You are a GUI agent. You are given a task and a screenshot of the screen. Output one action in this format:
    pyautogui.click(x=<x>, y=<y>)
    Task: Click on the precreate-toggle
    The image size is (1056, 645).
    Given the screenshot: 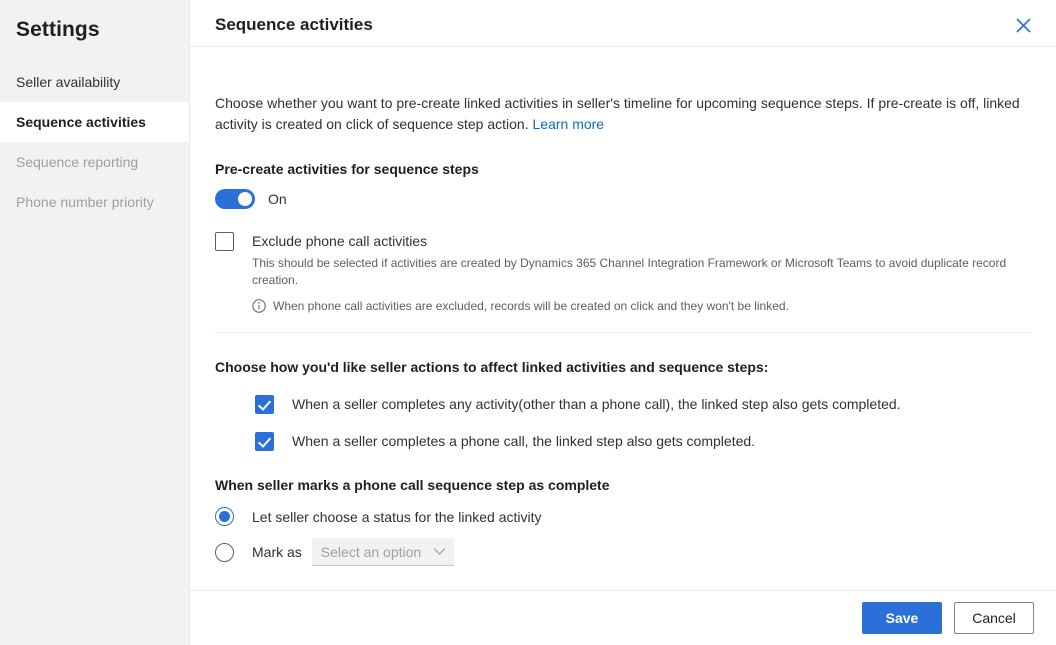 What is the action you would take?
    pyautogui.click(x=235, y=199)
    